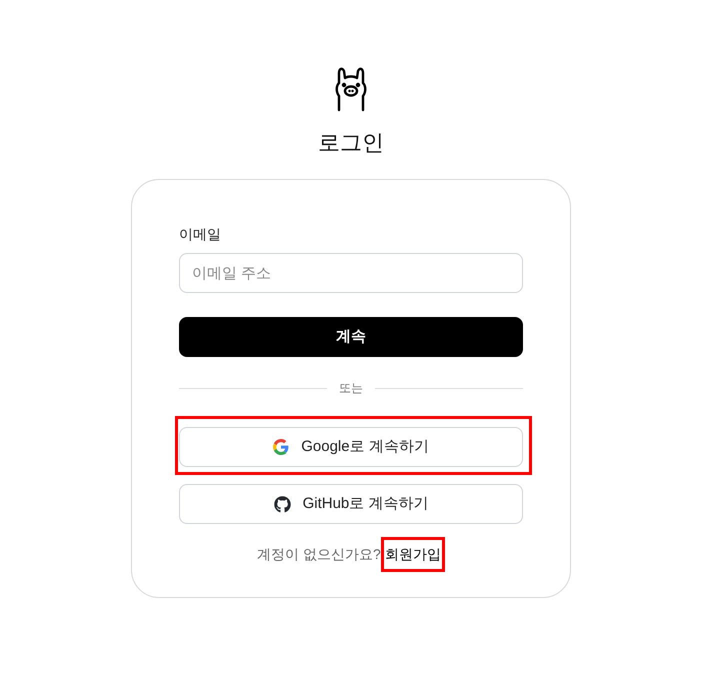 This screenshot has height=700, width=702. What do you see at coordinates (200, 234) in the screenshot?
I see `email-label: 이메일` at bounding box center [200, 234].